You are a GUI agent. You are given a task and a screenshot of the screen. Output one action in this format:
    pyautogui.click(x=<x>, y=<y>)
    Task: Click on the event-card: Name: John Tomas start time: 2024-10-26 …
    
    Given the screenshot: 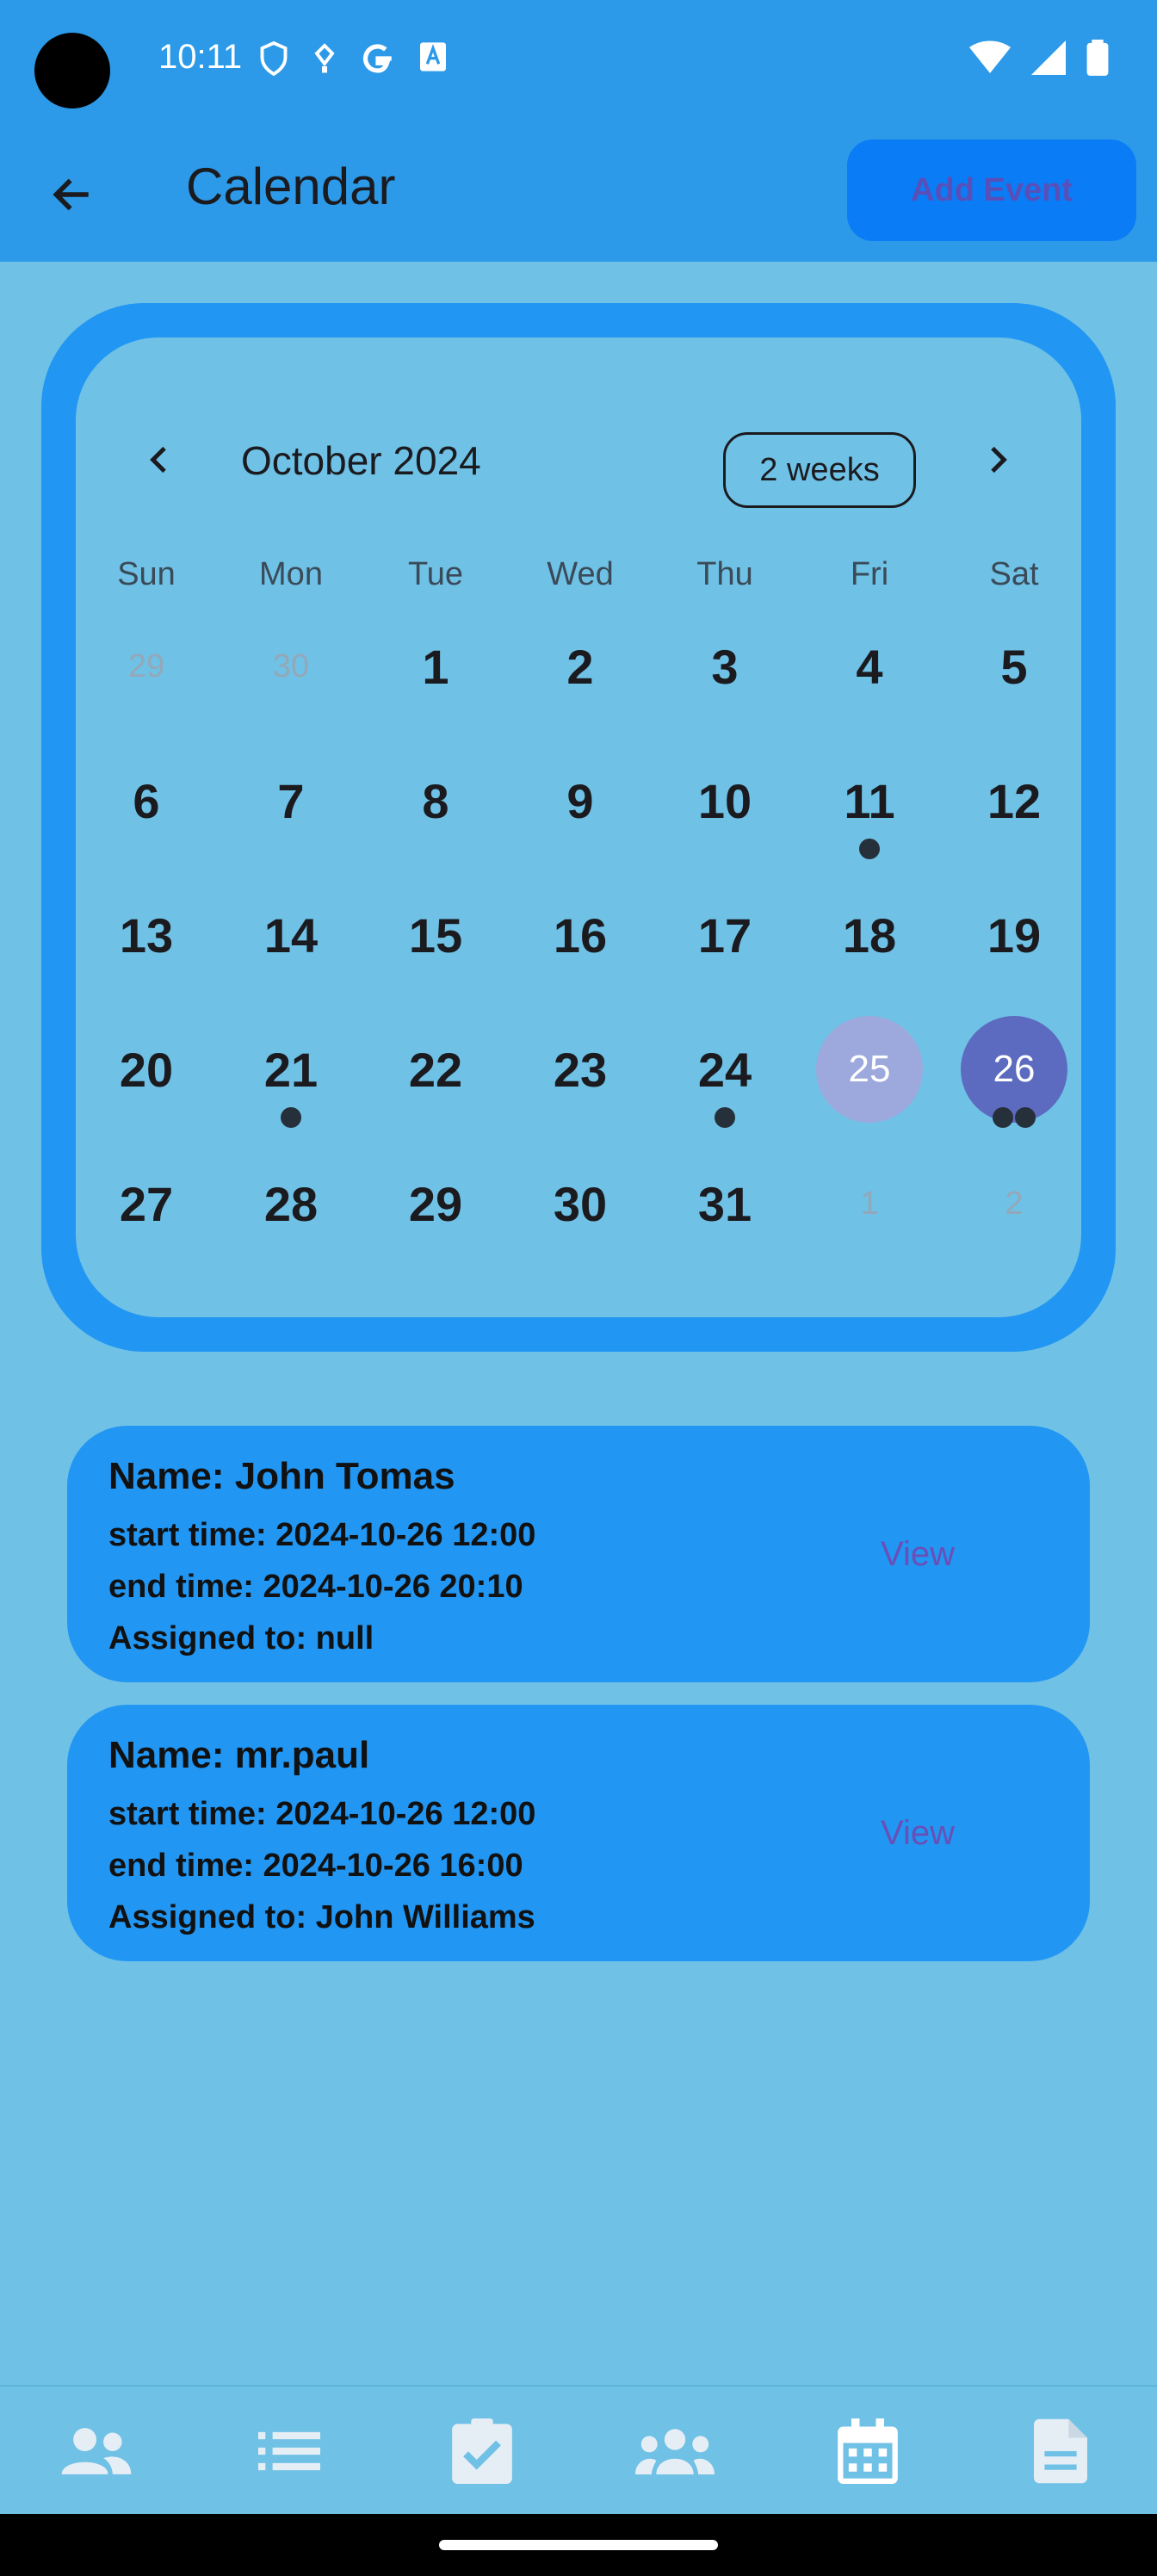 What is the action you would take?
    pyautogui.click(x=579, y=1554)
    